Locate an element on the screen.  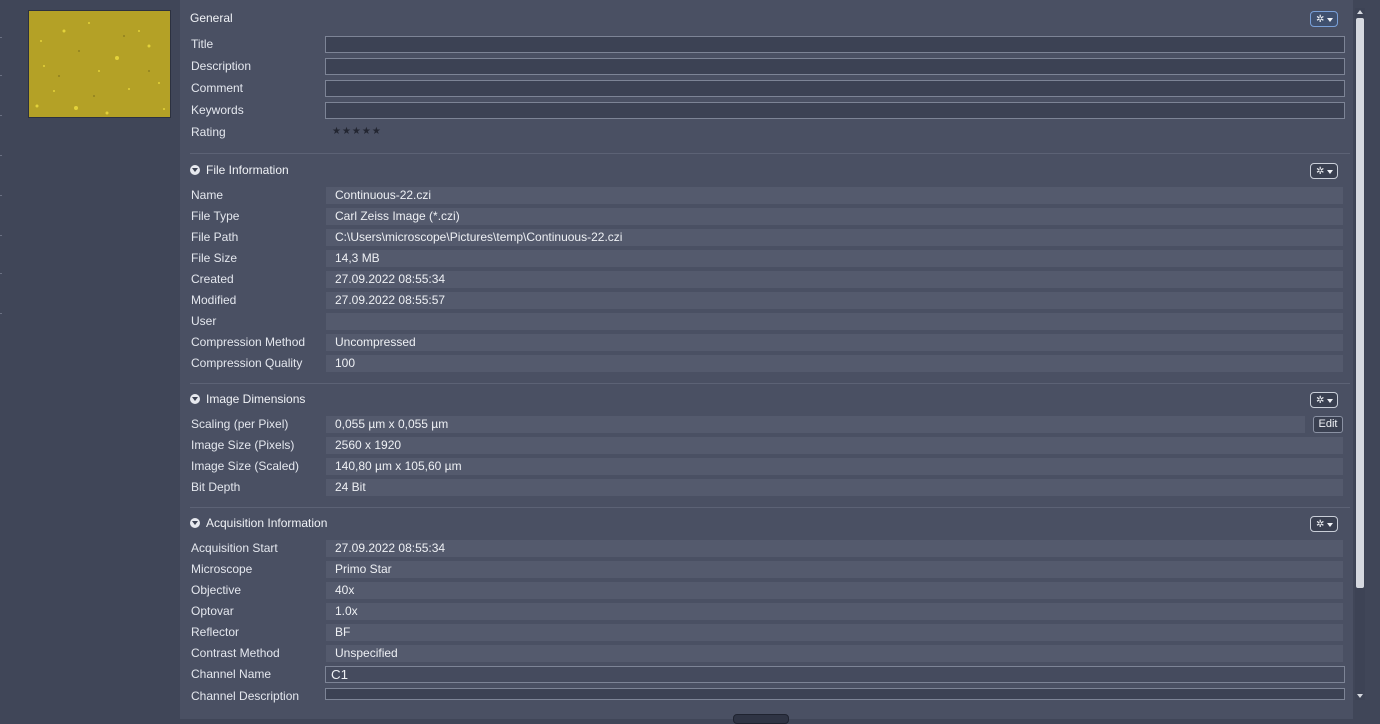
channel-name-input is located at coordinates (835, 674).